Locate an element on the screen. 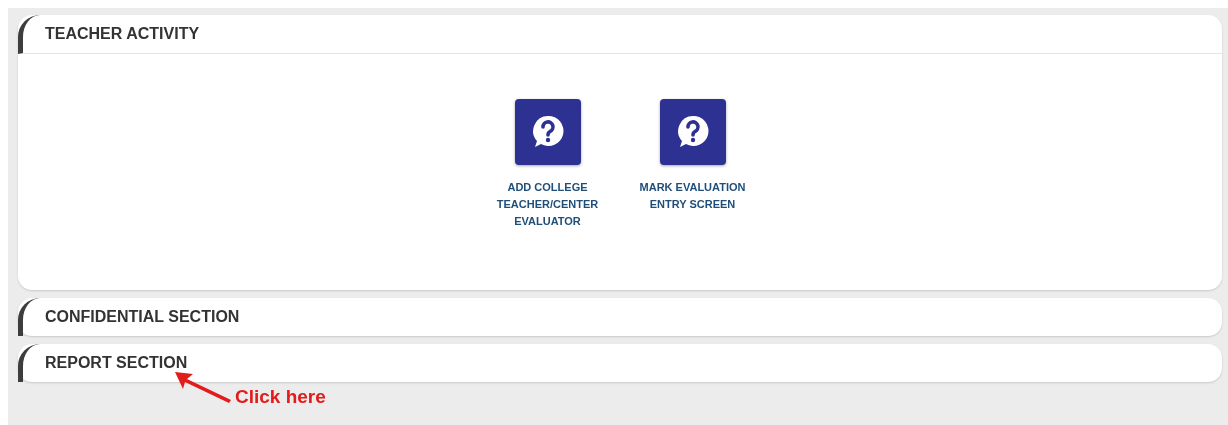 Image resolution: width=1228 pixels, height=425 pixels. arrow-icon is located at coordinates (203, 387).